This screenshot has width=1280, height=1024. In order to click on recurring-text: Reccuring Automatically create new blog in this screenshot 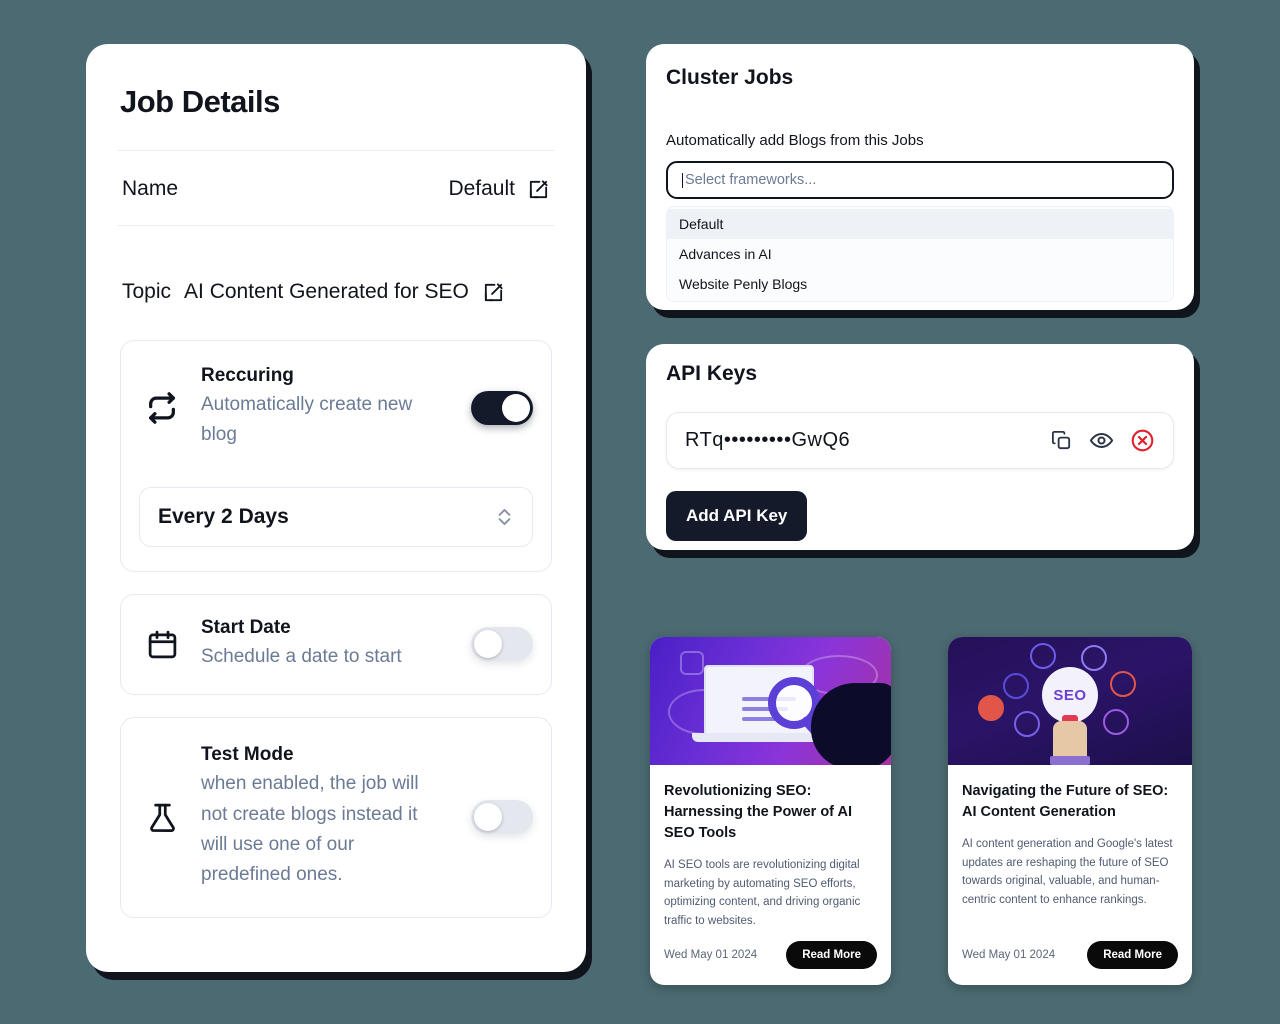, I will do `click(328, 408)`.